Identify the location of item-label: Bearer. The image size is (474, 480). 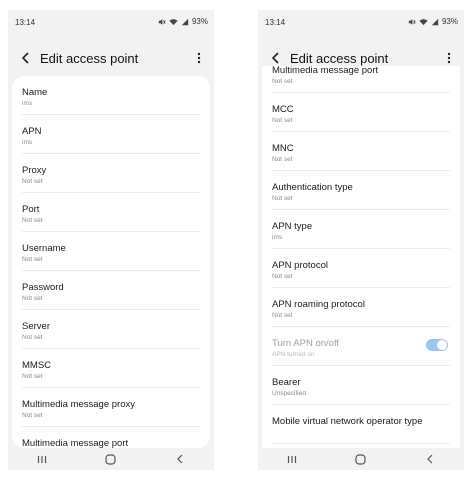
(286, 382).